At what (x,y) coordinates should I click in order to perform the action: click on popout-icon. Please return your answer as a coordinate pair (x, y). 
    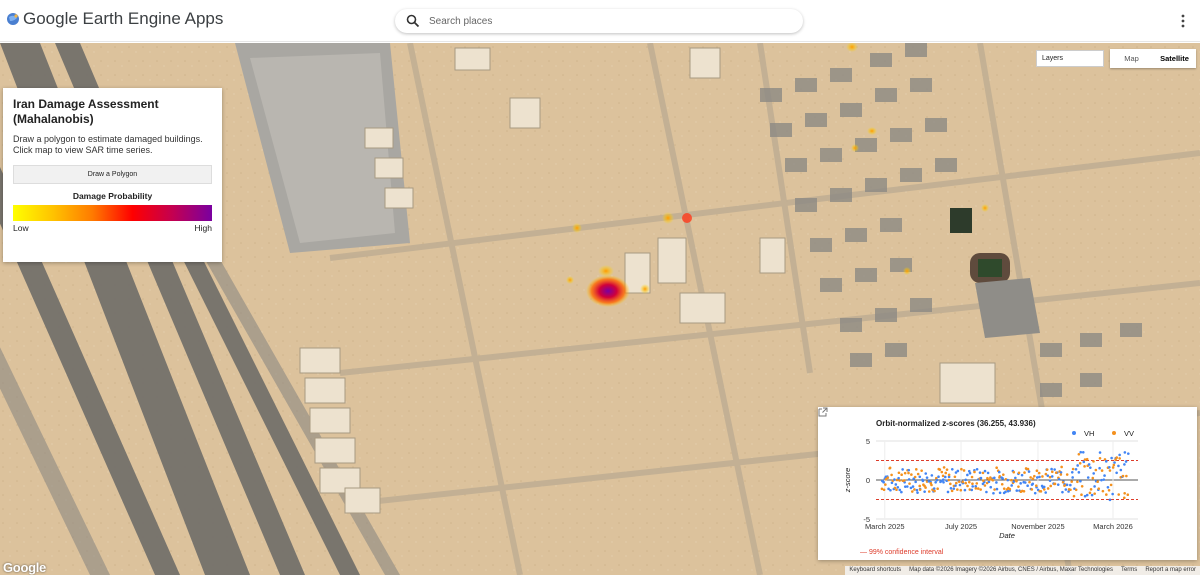
    Looking at the image, I should click on (823, 412).